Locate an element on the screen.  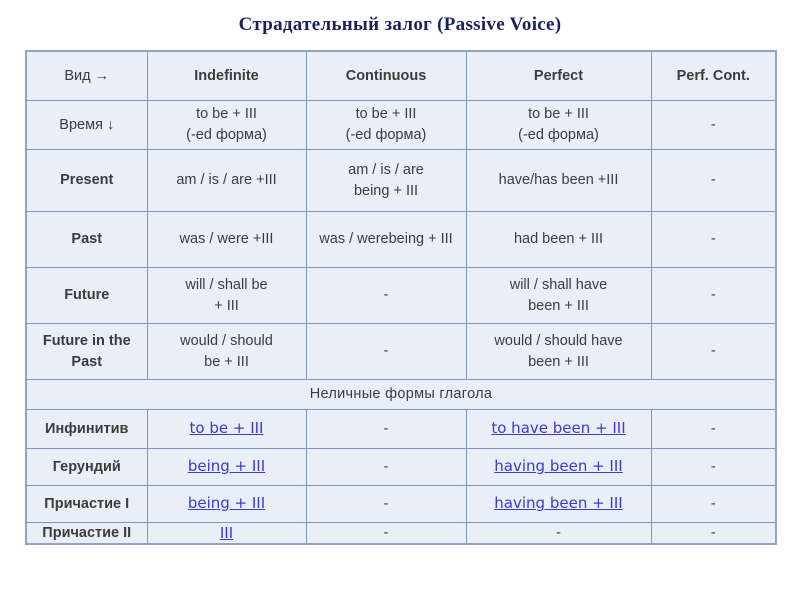
time-label: Время ↓ is located at coordinates (86, 125).